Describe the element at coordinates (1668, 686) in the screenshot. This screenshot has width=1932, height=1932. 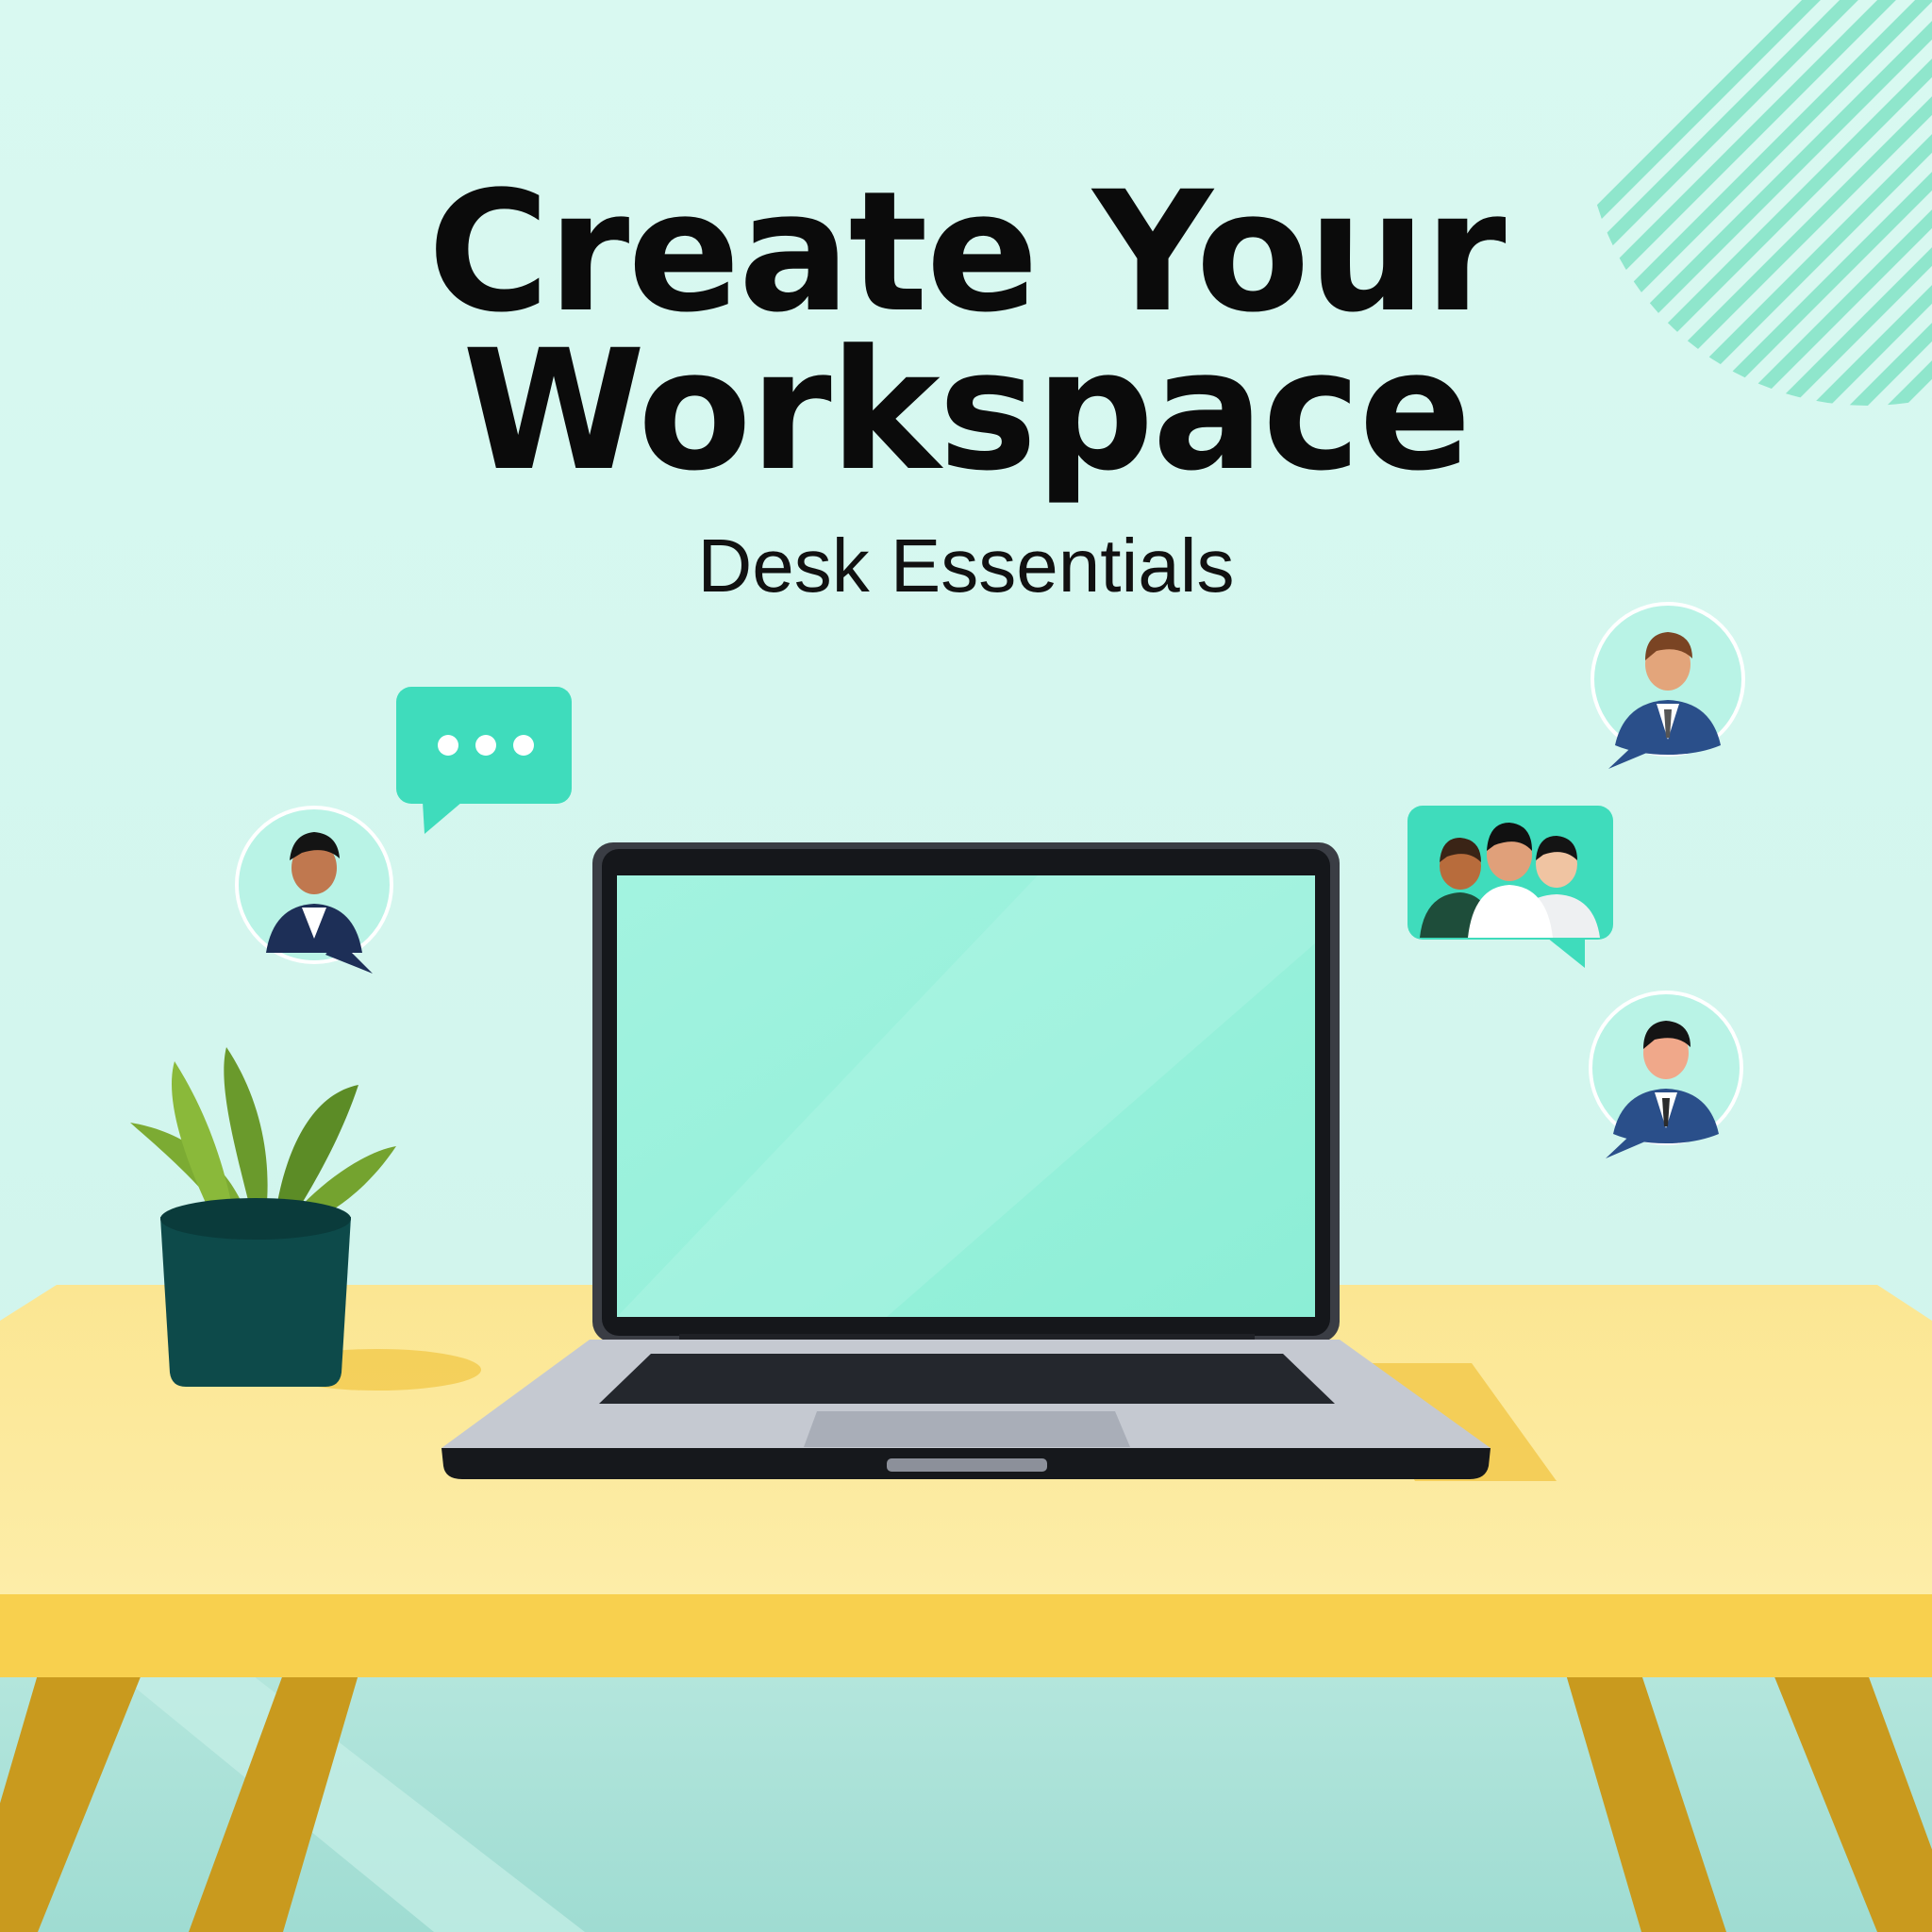
I see `person-avatar-icon-top-right` at that location.